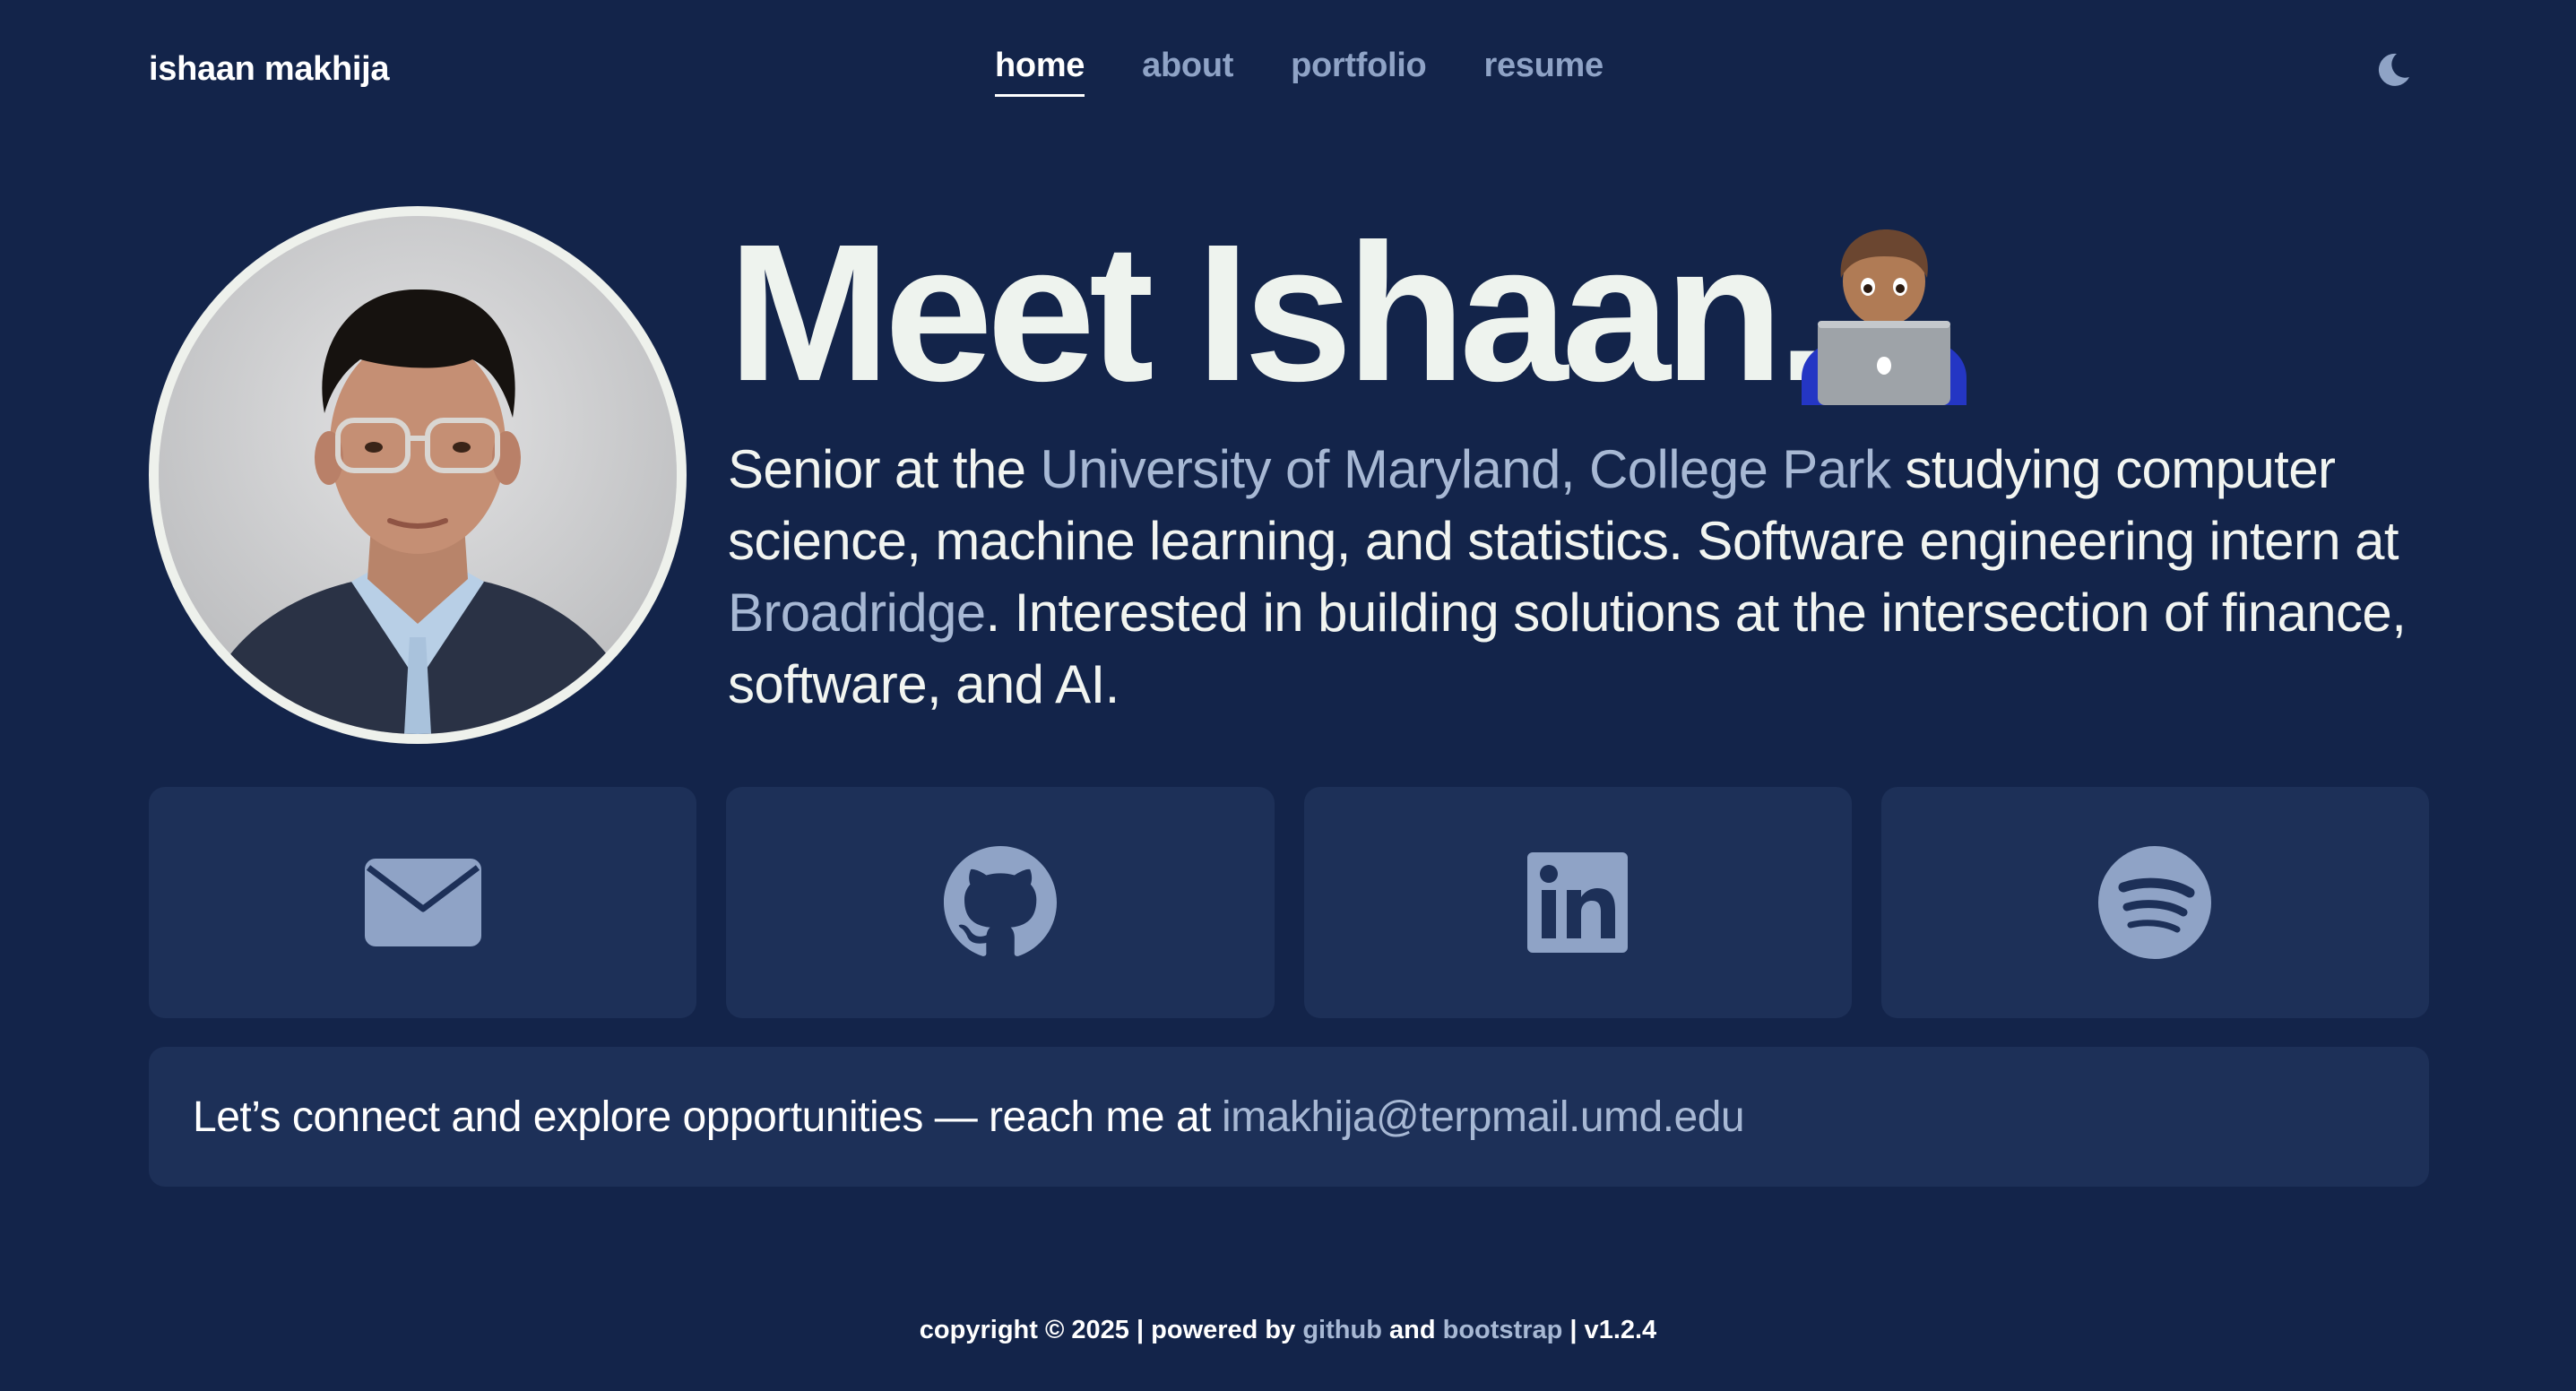  I want to click on spotify-card, so click(2154, 902).